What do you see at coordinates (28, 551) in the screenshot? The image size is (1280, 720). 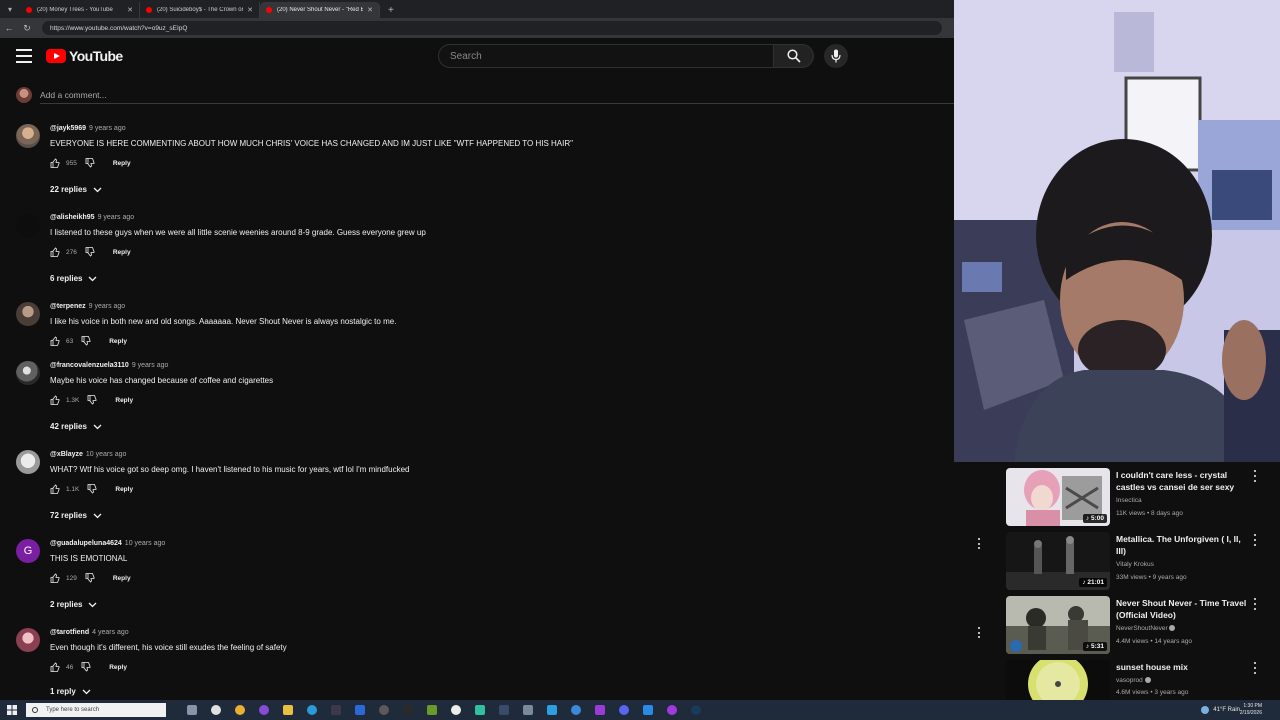 I see `avatar: G` at bounding box center [28, 551].